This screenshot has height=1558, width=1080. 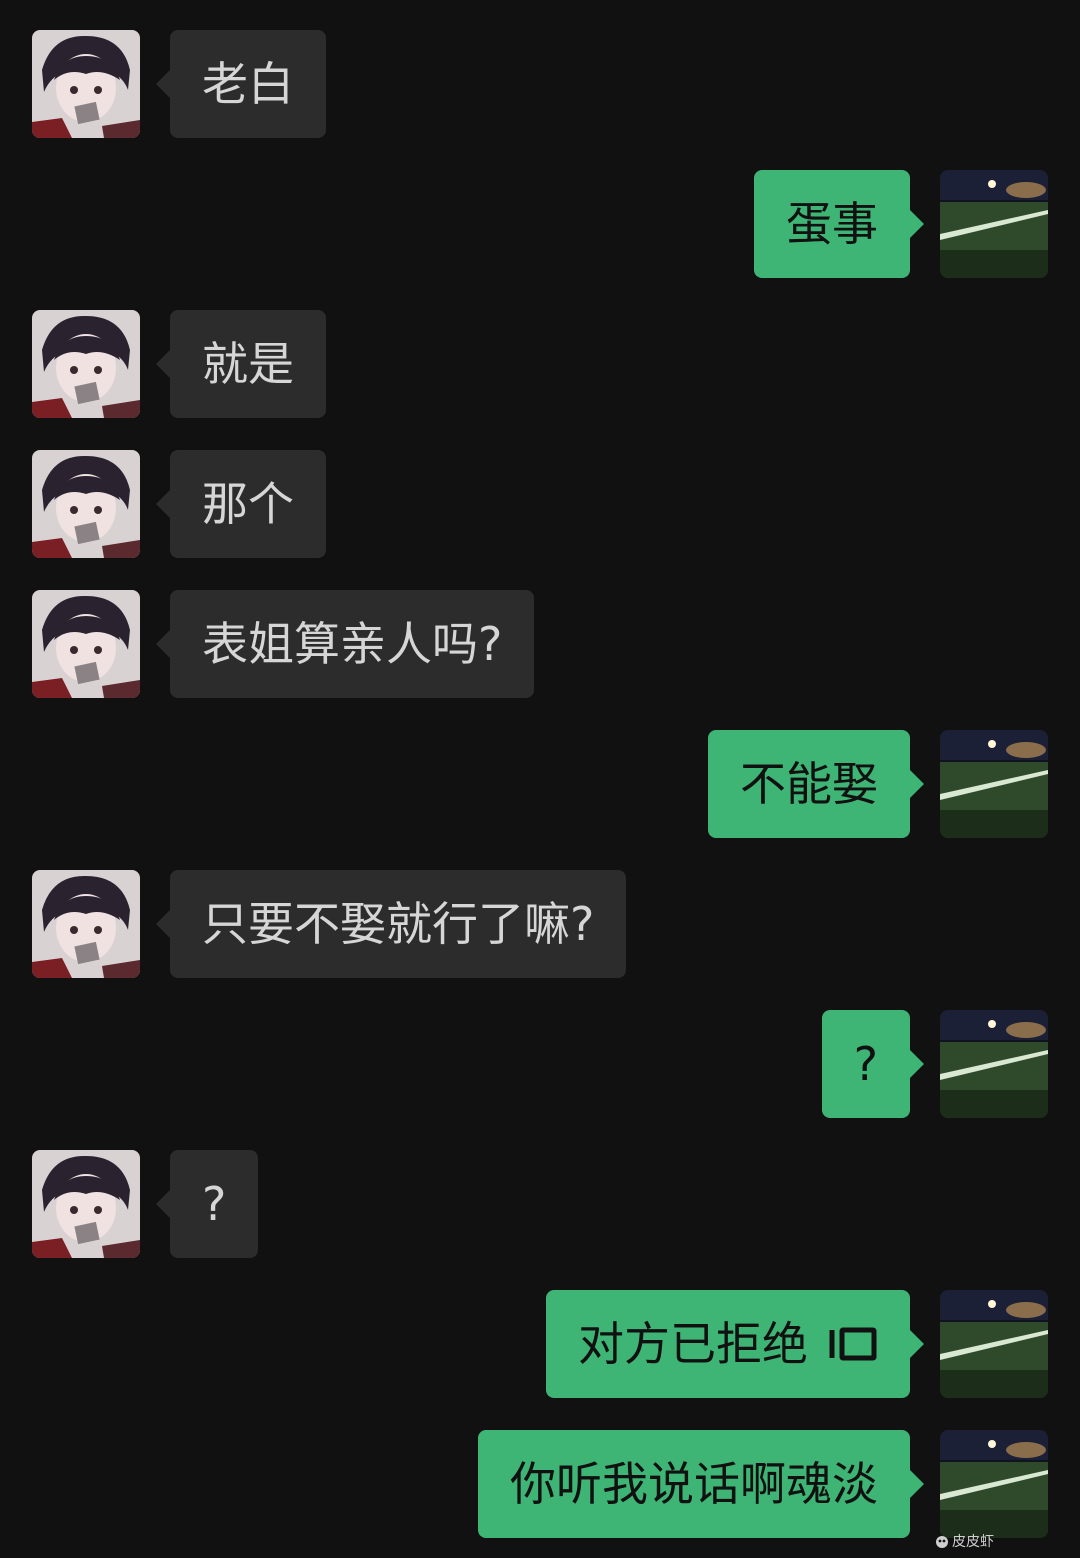 I want to click on outgoing-message-bubble: 不能娶, so click(x=816, y=784).